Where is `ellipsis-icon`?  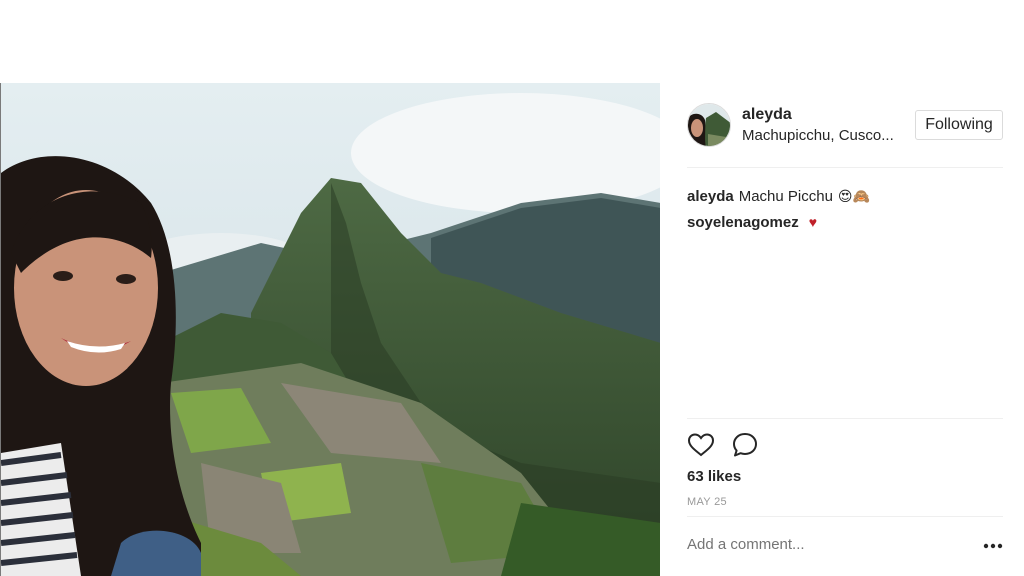
ellipsis-icon is located at coordinates (993, 546).